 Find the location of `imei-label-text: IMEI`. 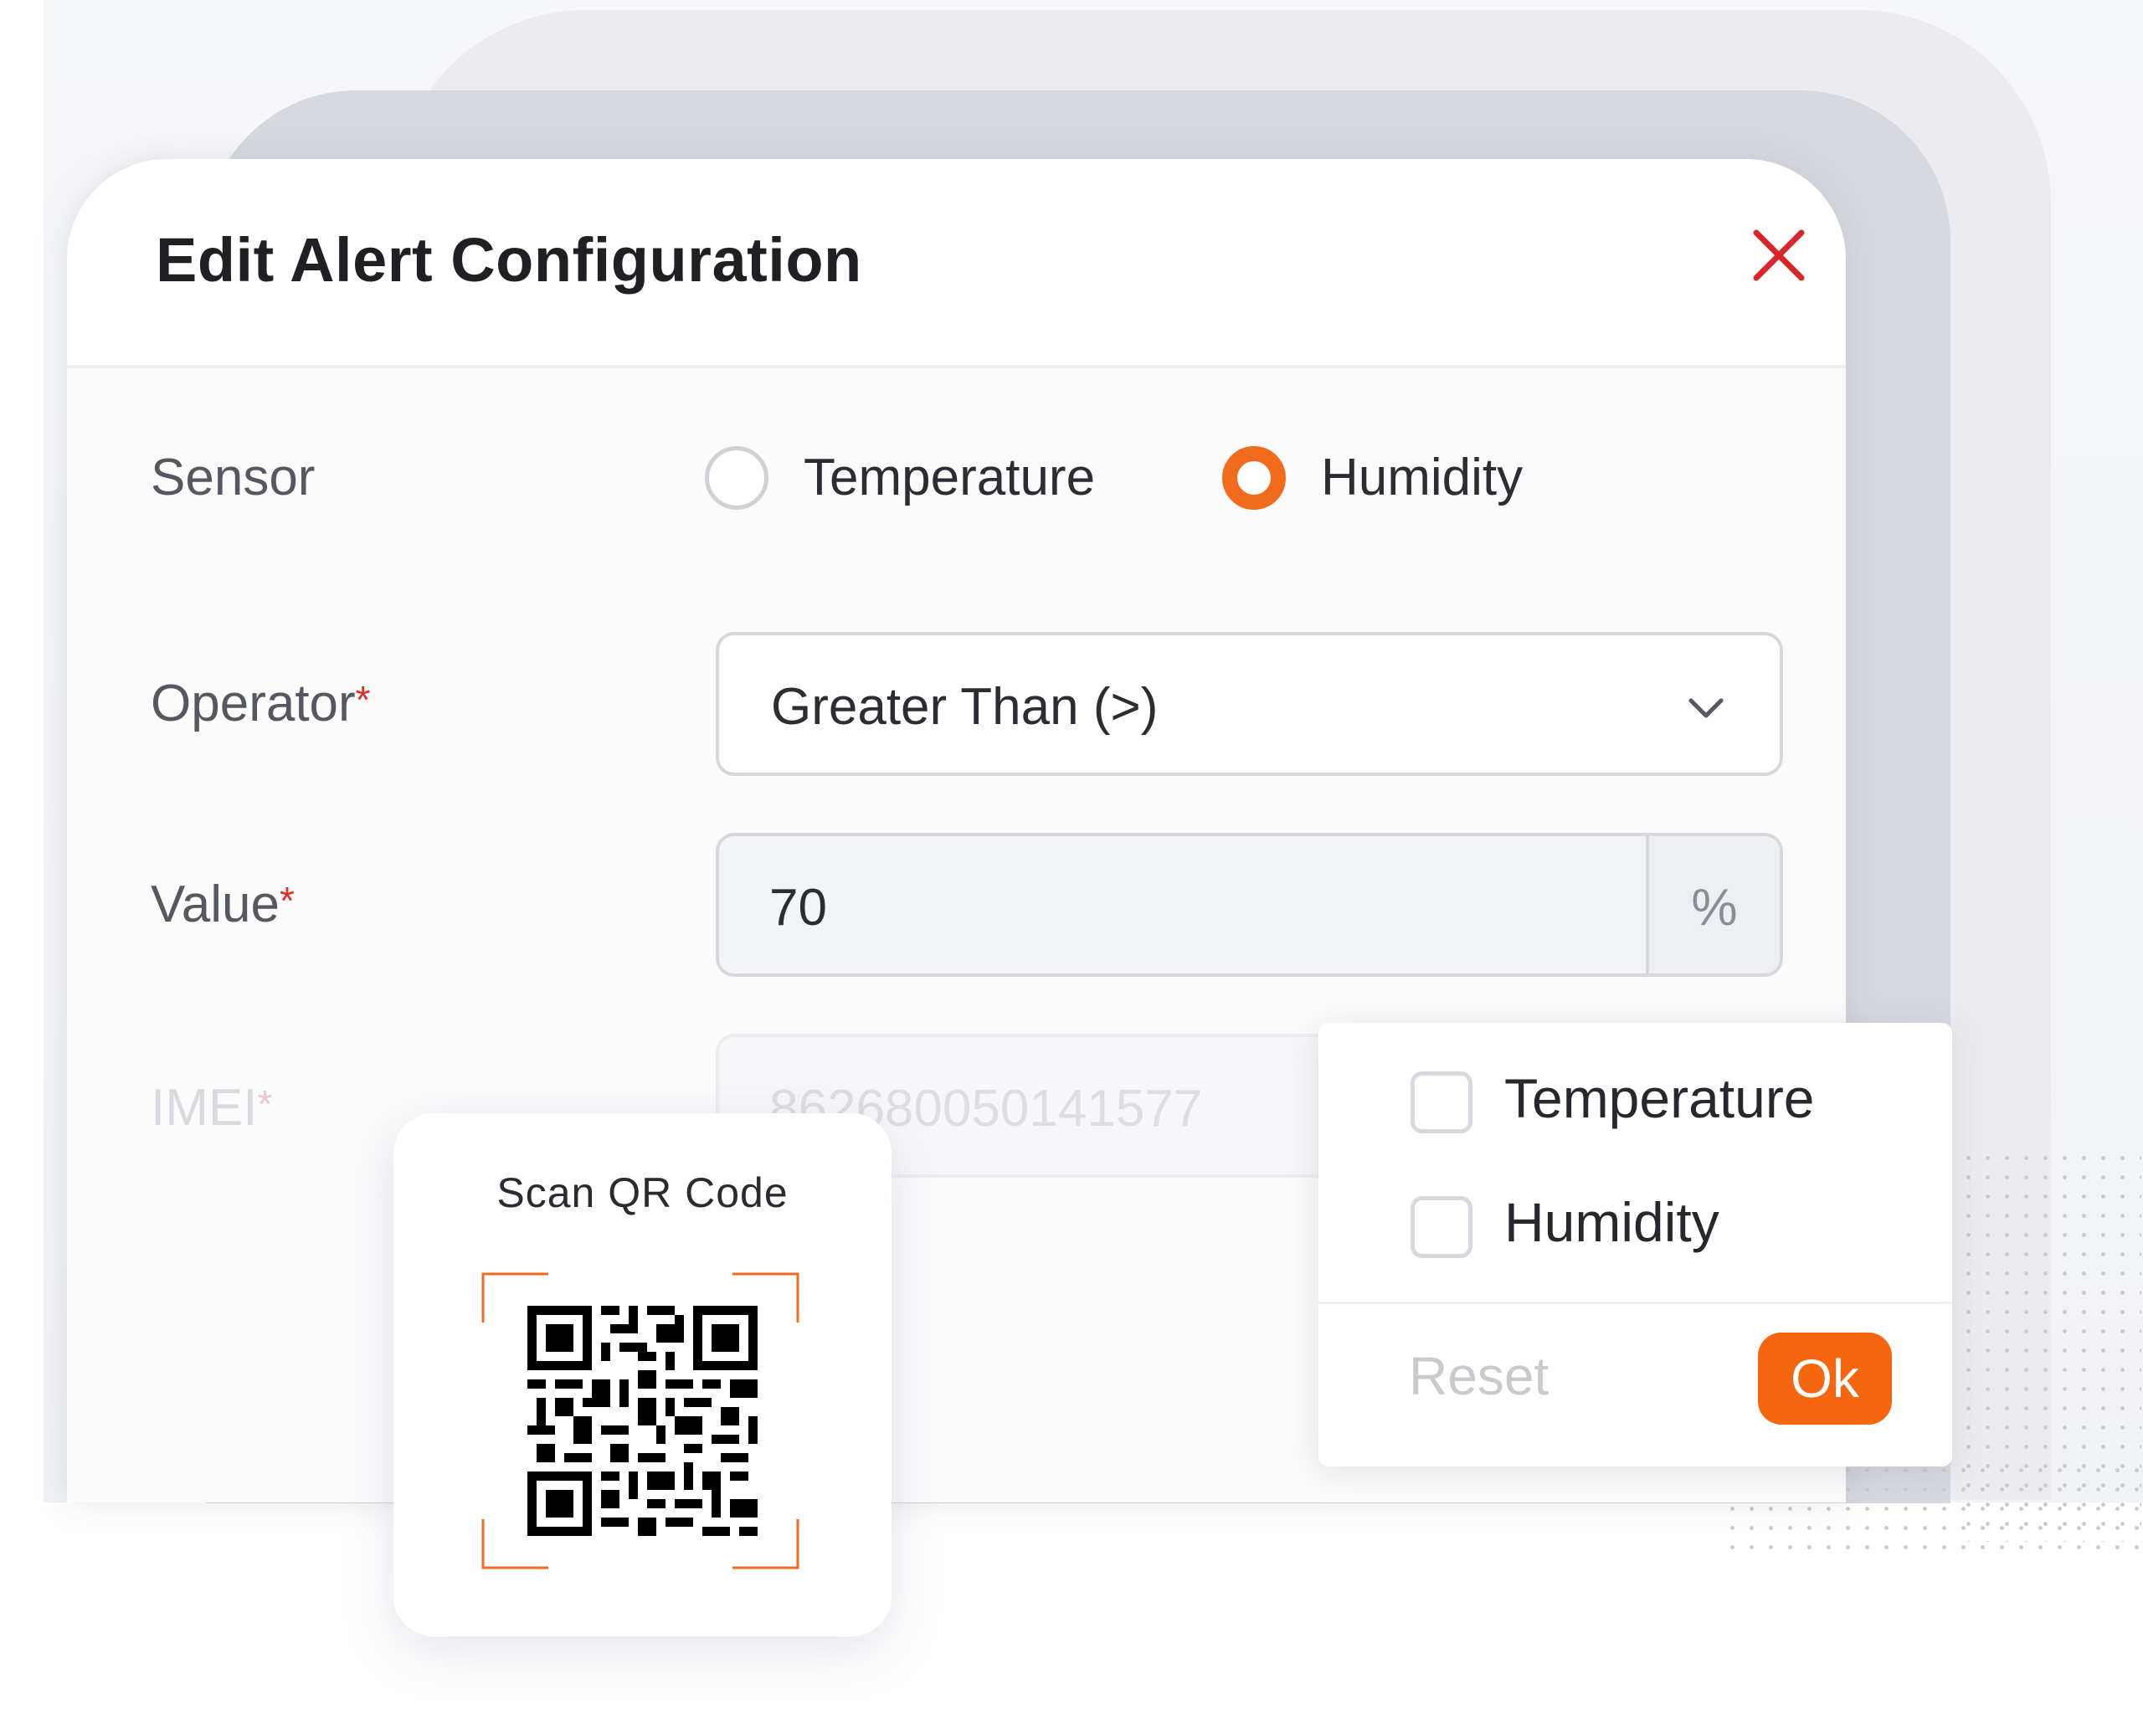

imei-label-text: IMEI is located at coordinates (204, 1108).